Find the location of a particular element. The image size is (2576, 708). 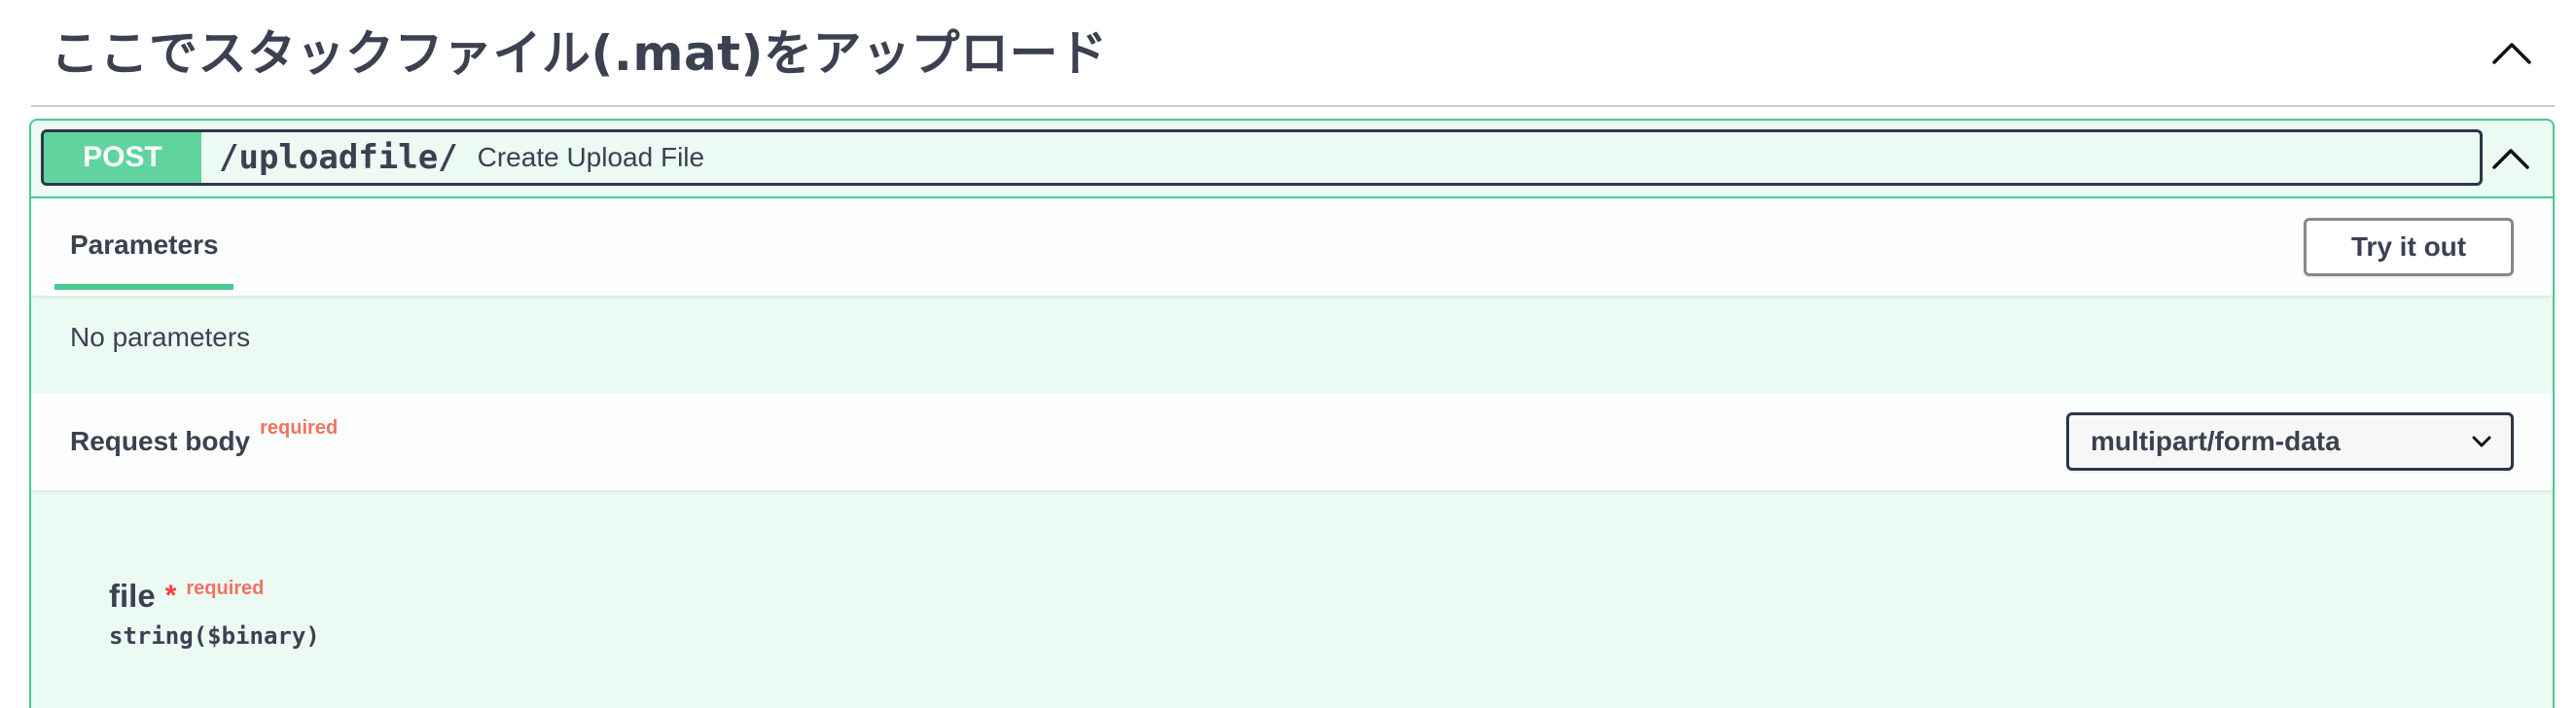

operation-path: /uploadfile/ is located at coordinates (338, 158).